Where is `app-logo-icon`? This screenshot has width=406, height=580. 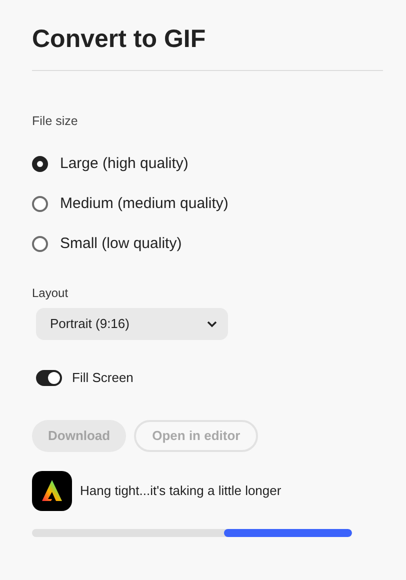 app-logo-icon is located at coordinates (52, 490).